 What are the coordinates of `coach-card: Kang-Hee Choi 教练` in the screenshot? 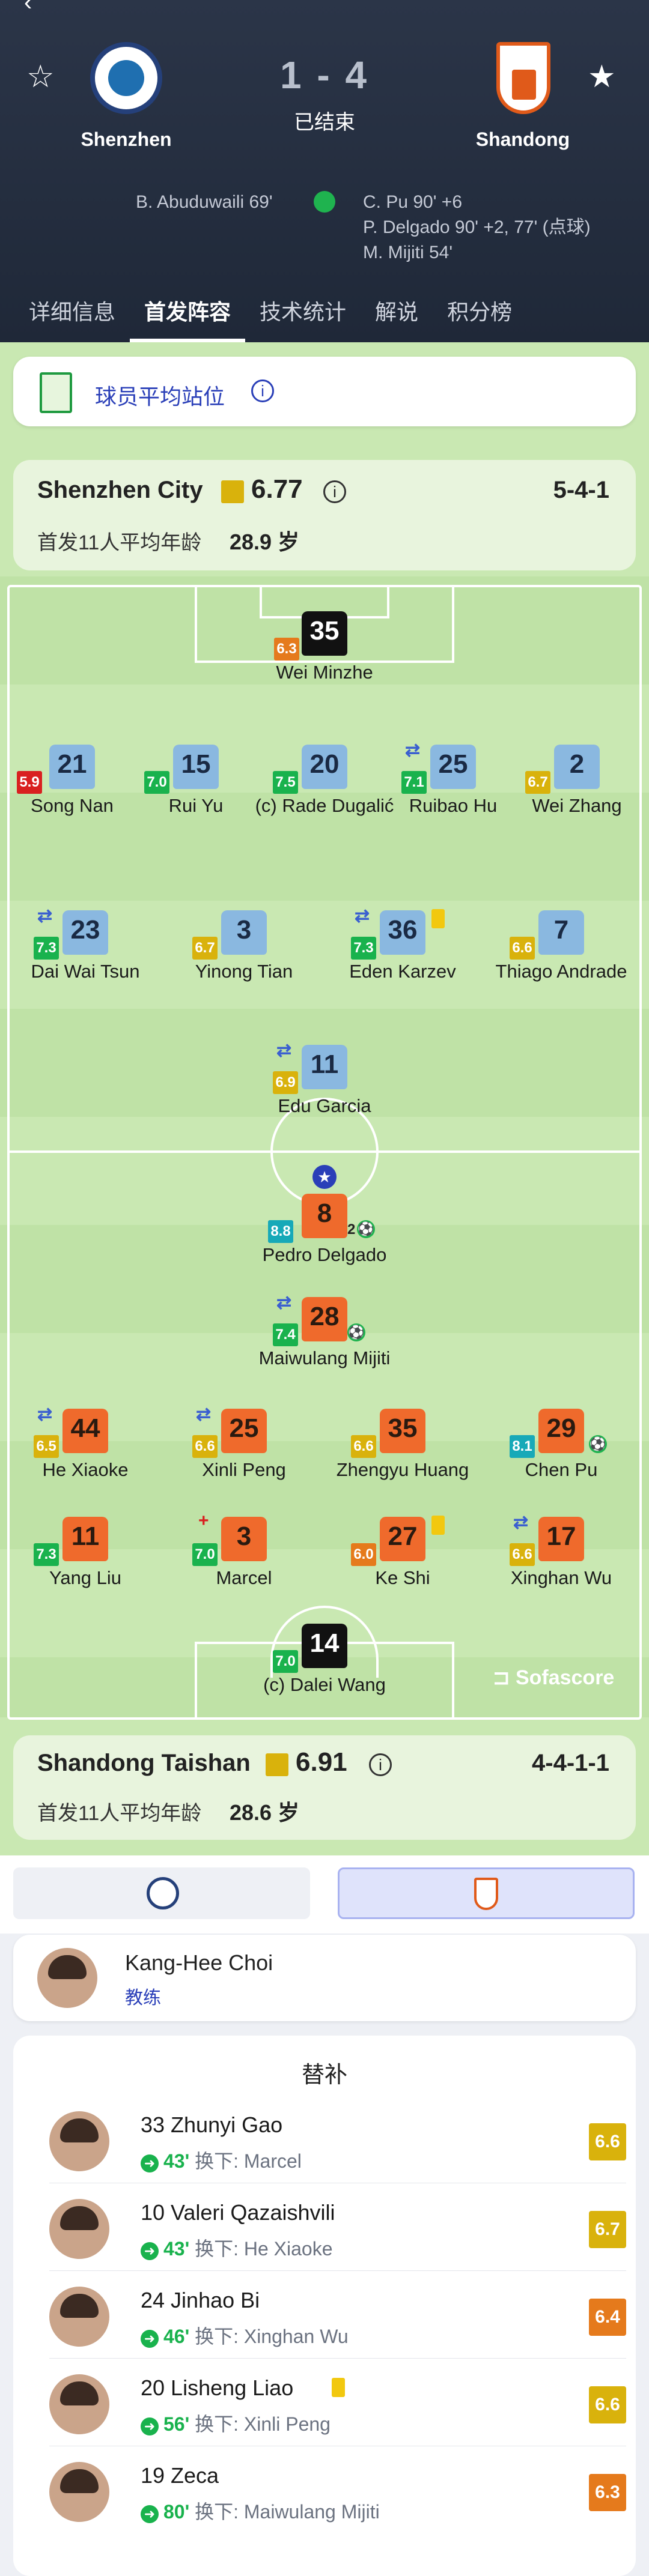 It's located at (324, 1978).